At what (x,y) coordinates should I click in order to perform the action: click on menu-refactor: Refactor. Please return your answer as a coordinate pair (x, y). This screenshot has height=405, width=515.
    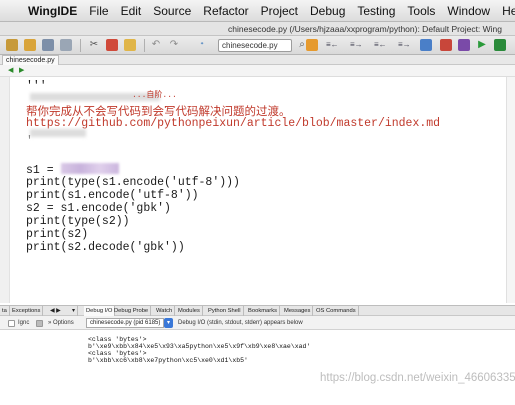
    Looking at the image, I should click on (225, 11).